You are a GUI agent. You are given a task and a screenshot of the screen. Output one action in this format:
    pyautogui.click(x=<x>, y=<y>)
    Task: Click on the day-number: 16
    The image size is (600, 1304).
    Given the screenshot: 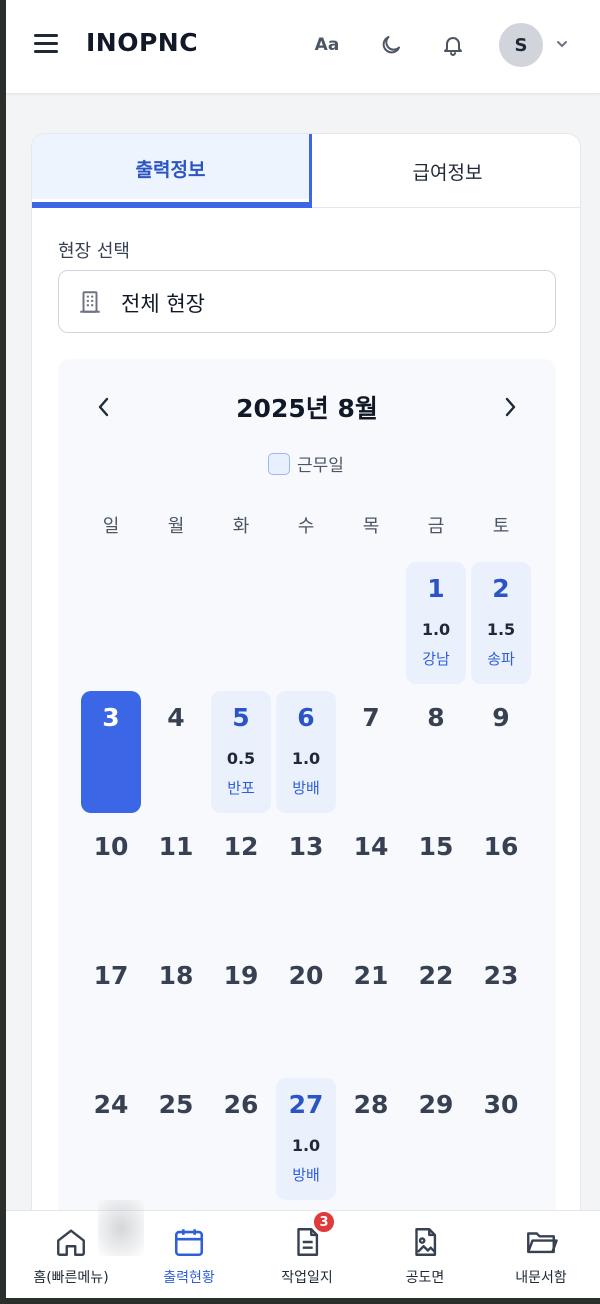 What is the action you would take?
    pyautogui.click(x=501, y=846)
    